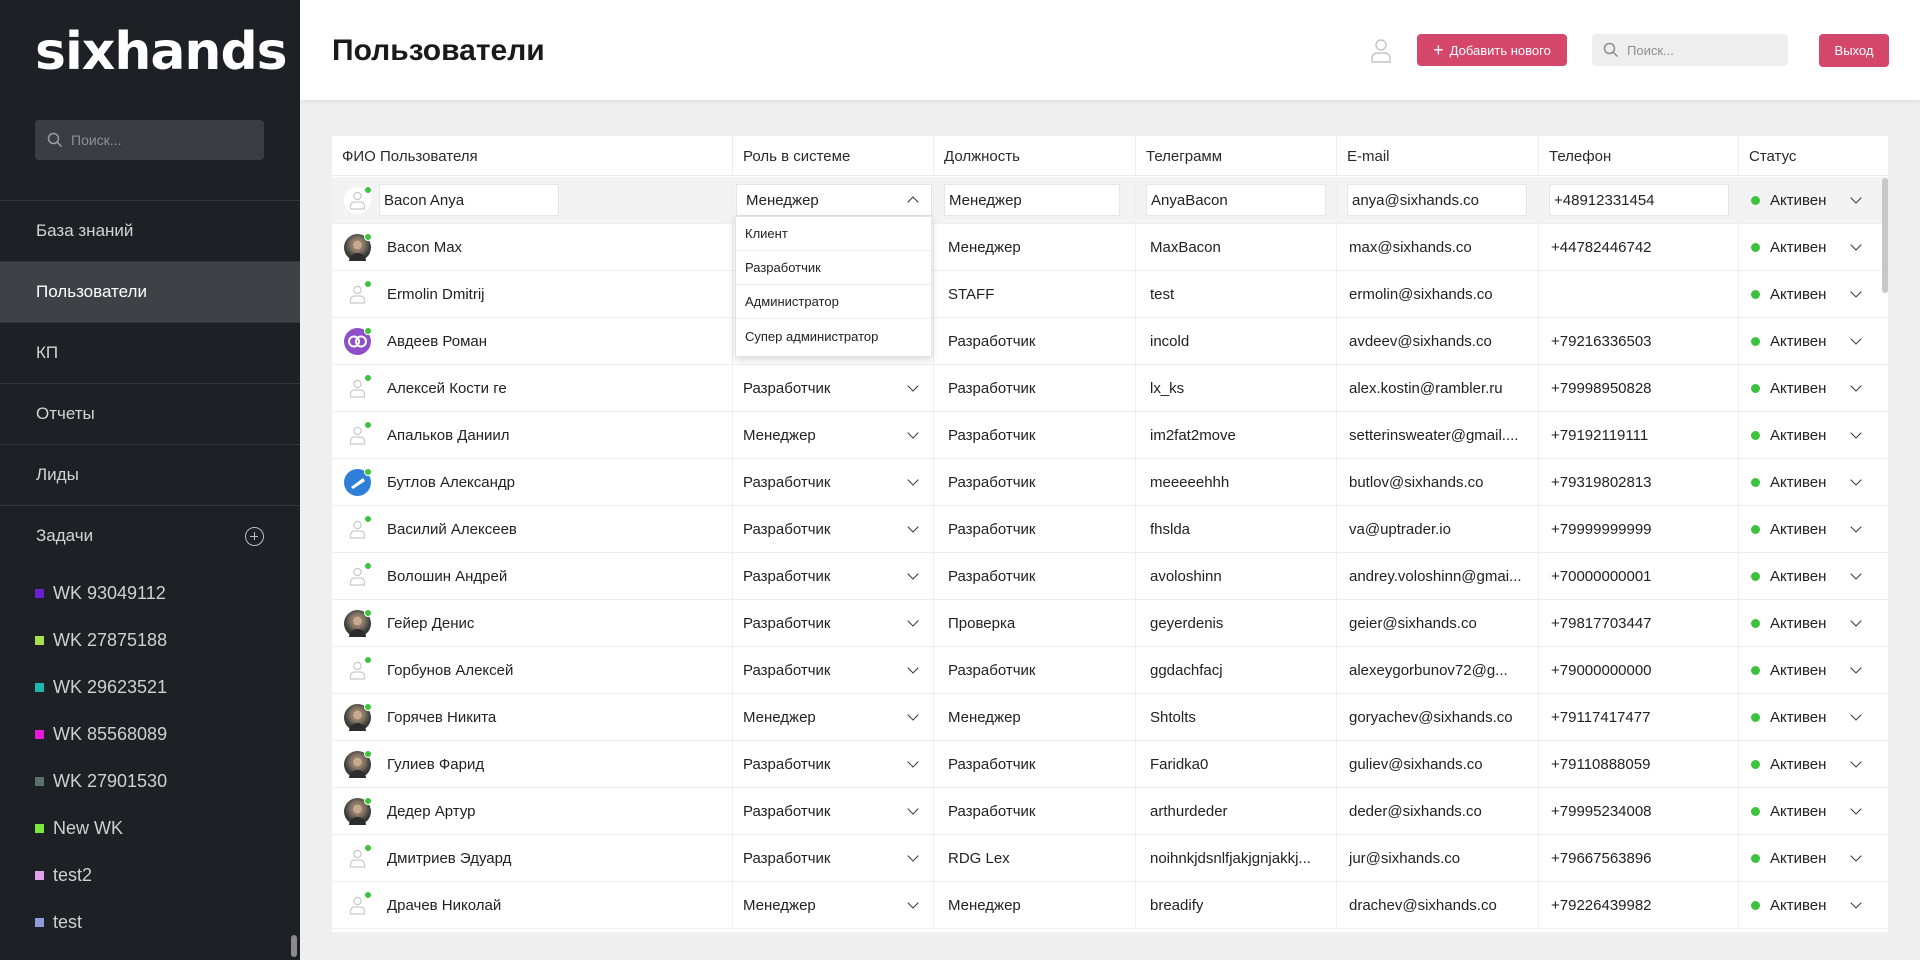 The height and width of the screenshot is (960, 1920). What do you see at coordinates (532, 435) in the screenshot?
I see `name-cell: Апальков Даниил` at bounding box center [532, 435].